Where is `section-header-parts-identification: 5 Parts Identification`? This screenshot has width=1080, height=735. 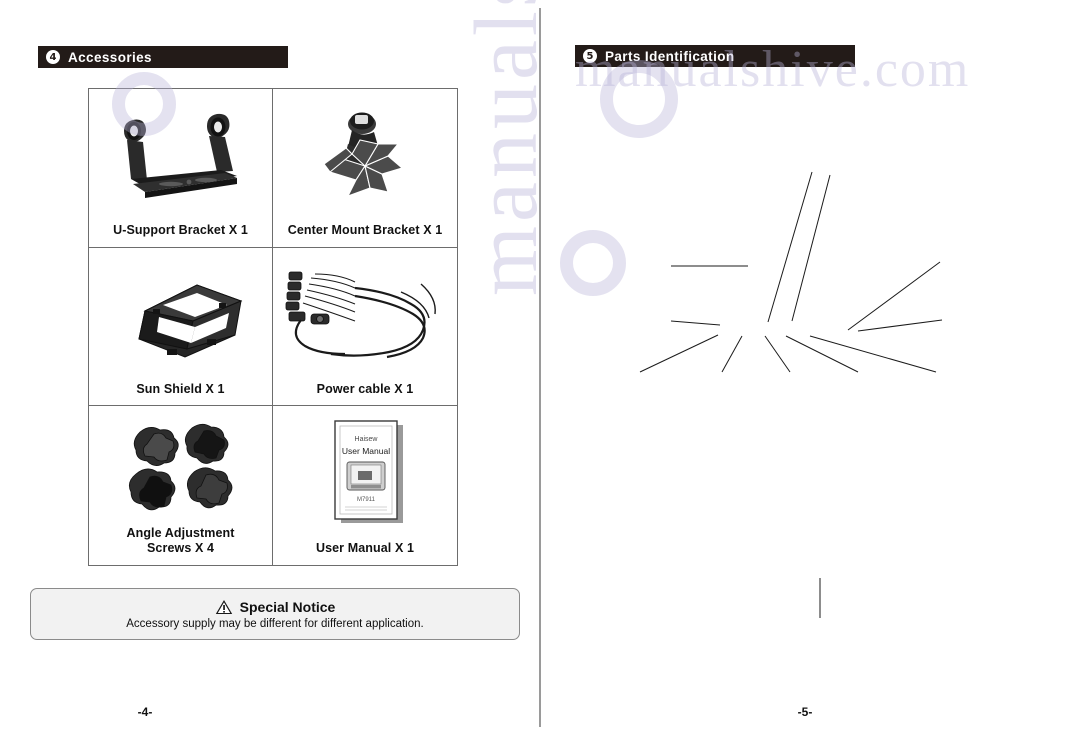
section-header-parts-identification: 5 Parts Identification is located at coordinates (715, 56).